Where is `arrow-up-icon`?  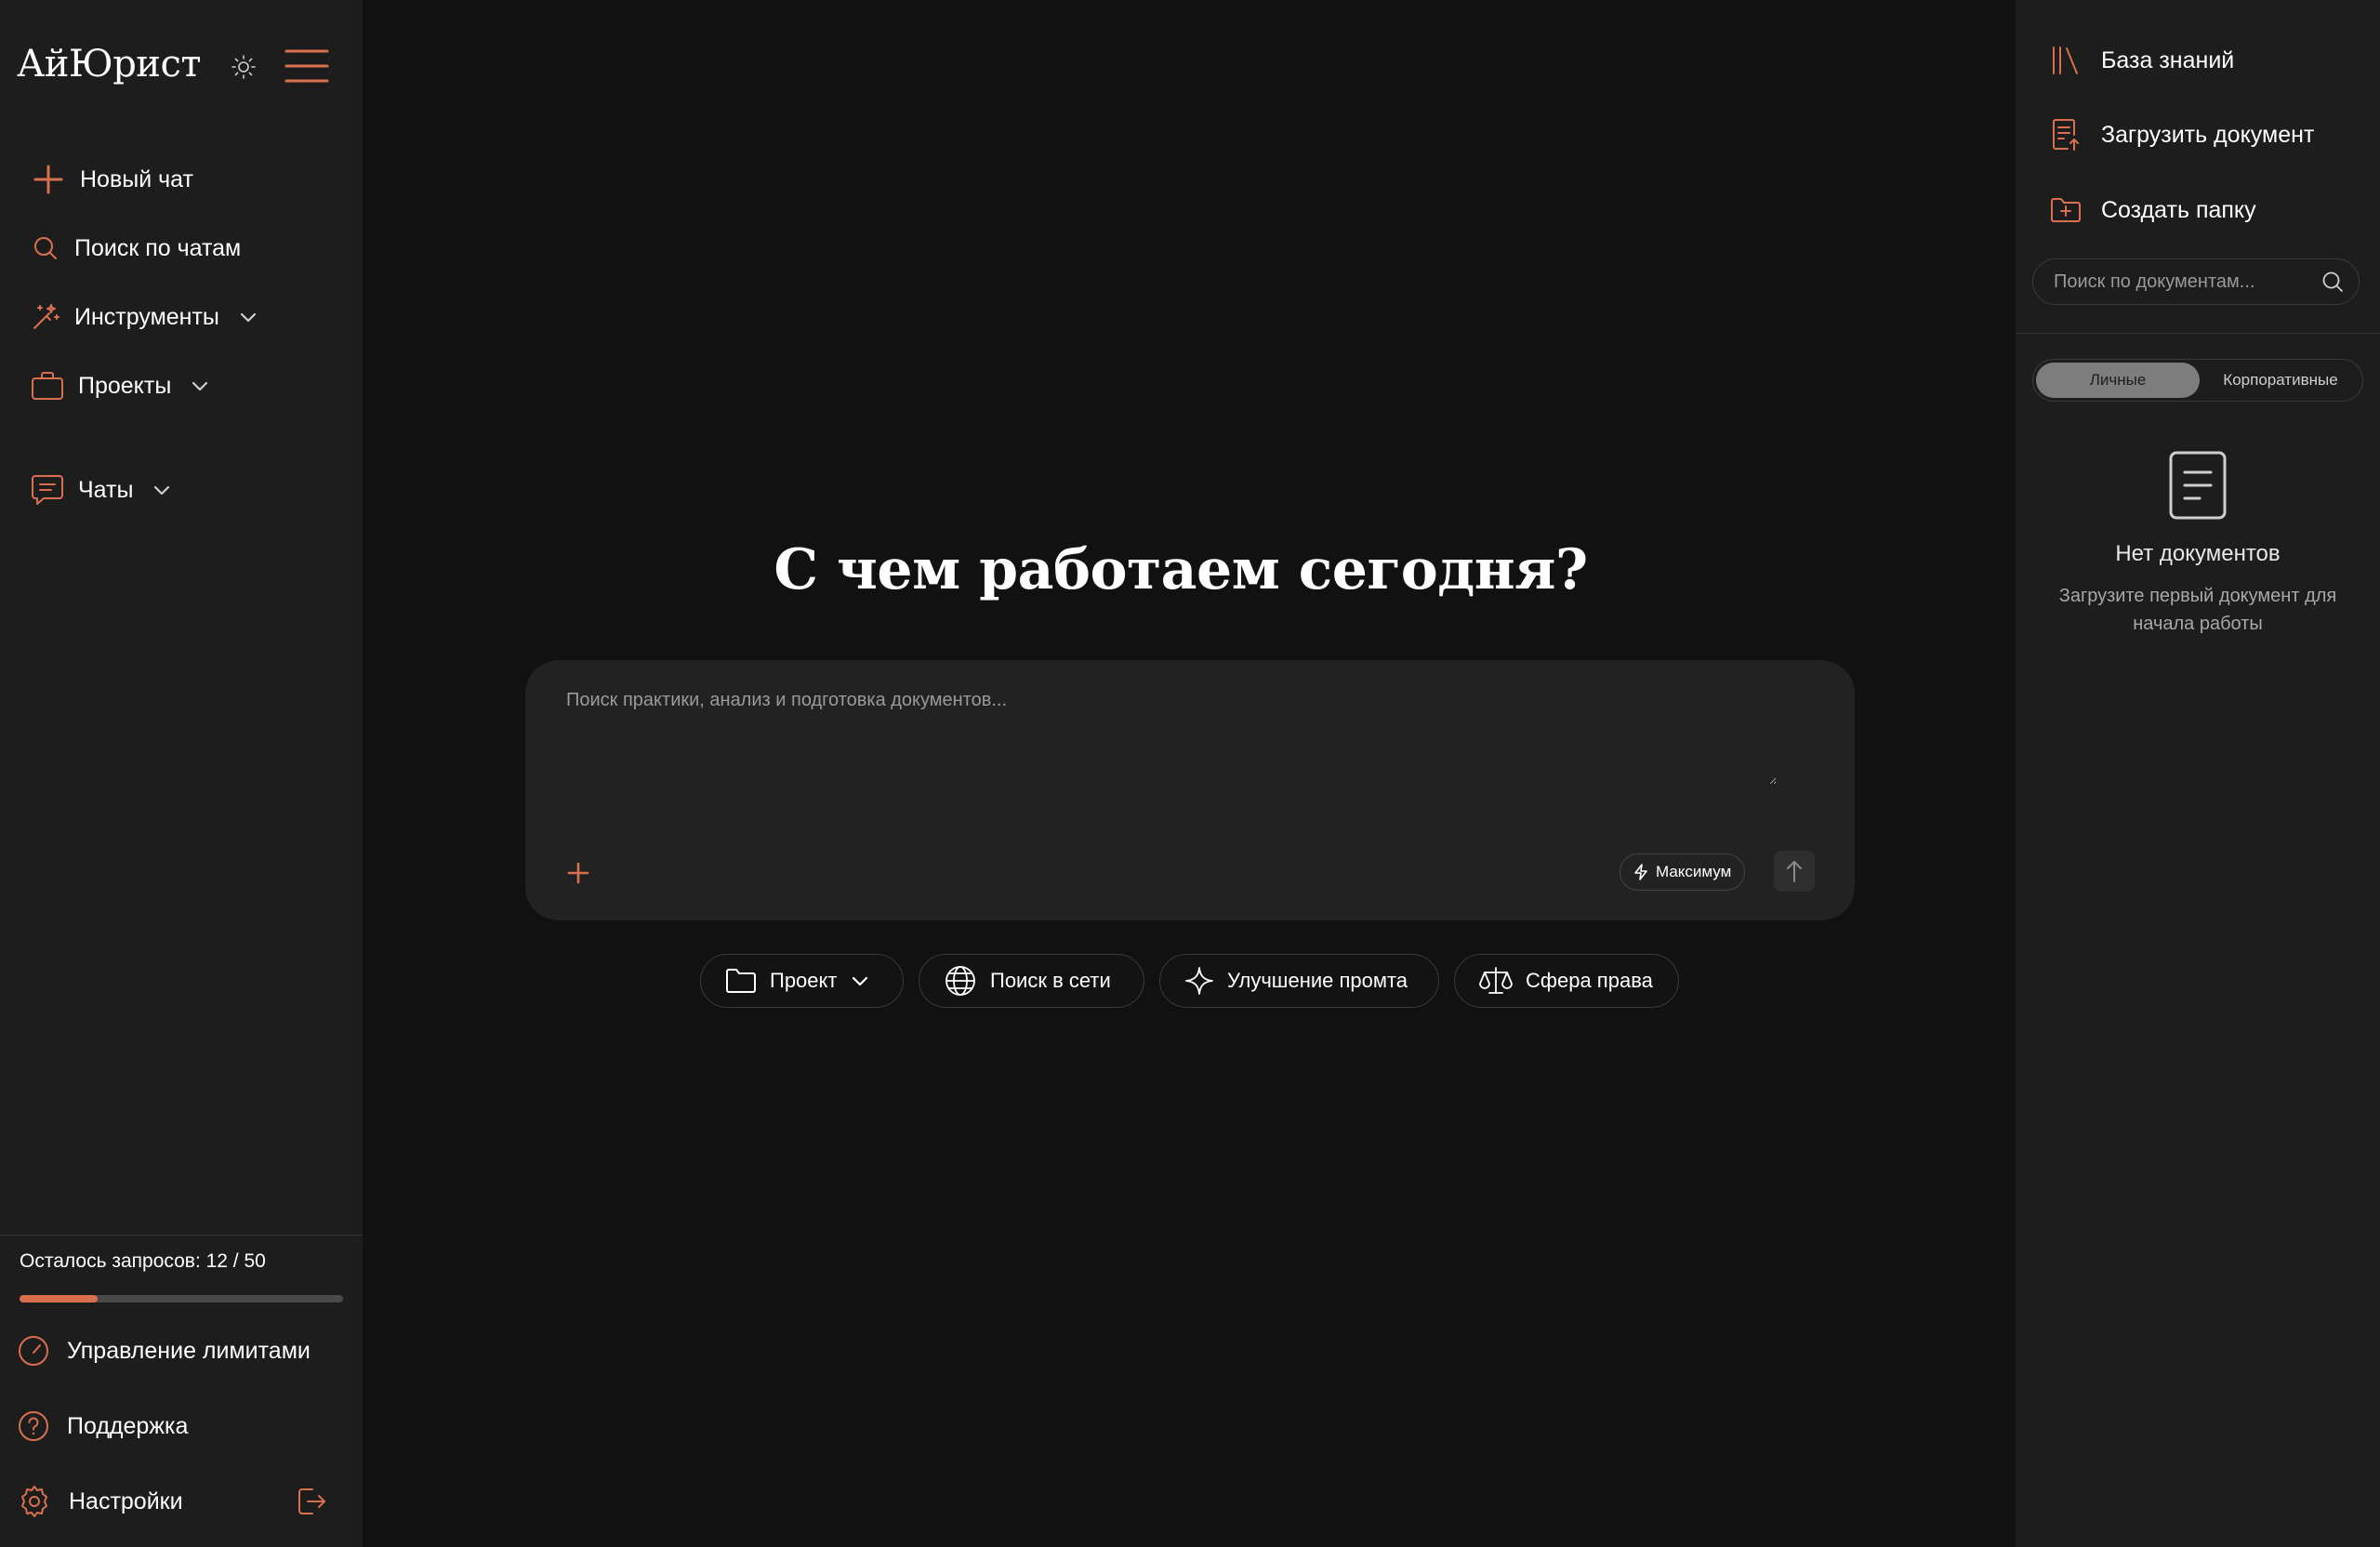
arrow-up-icon is located at coordinates (1794, 871).